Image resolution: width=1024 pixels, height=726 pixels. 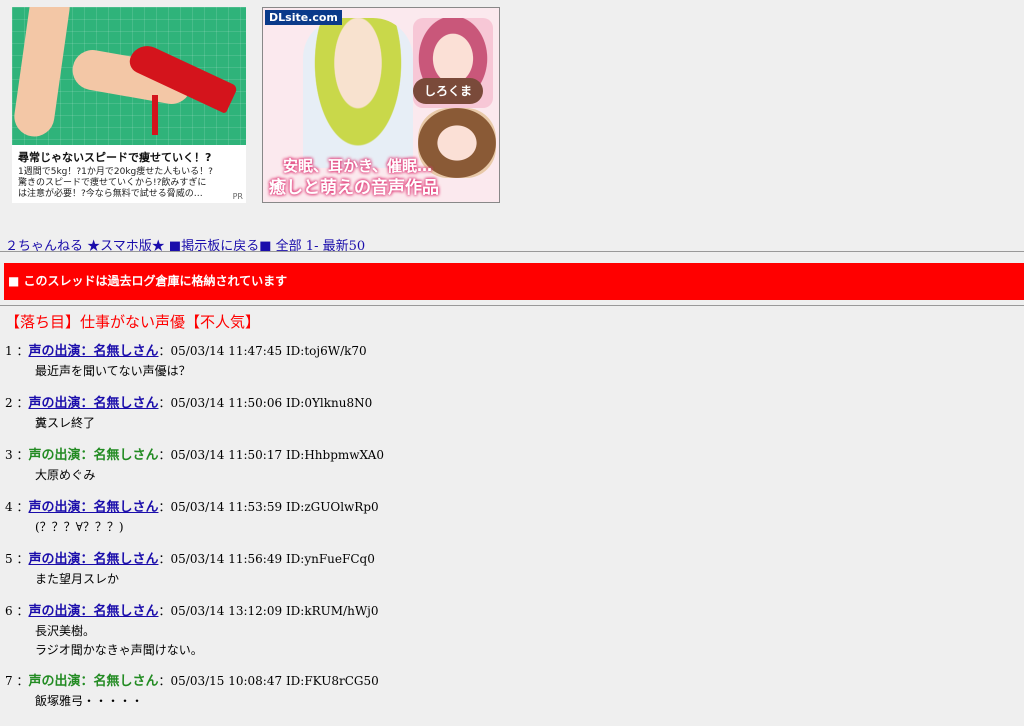 What do you see at coordinates (514, 281) in the screenshot?
I see `archive-notice-banner: ■ このスレッドは過去ログ倉庫に格納されています` at bounding box center [514, 281].